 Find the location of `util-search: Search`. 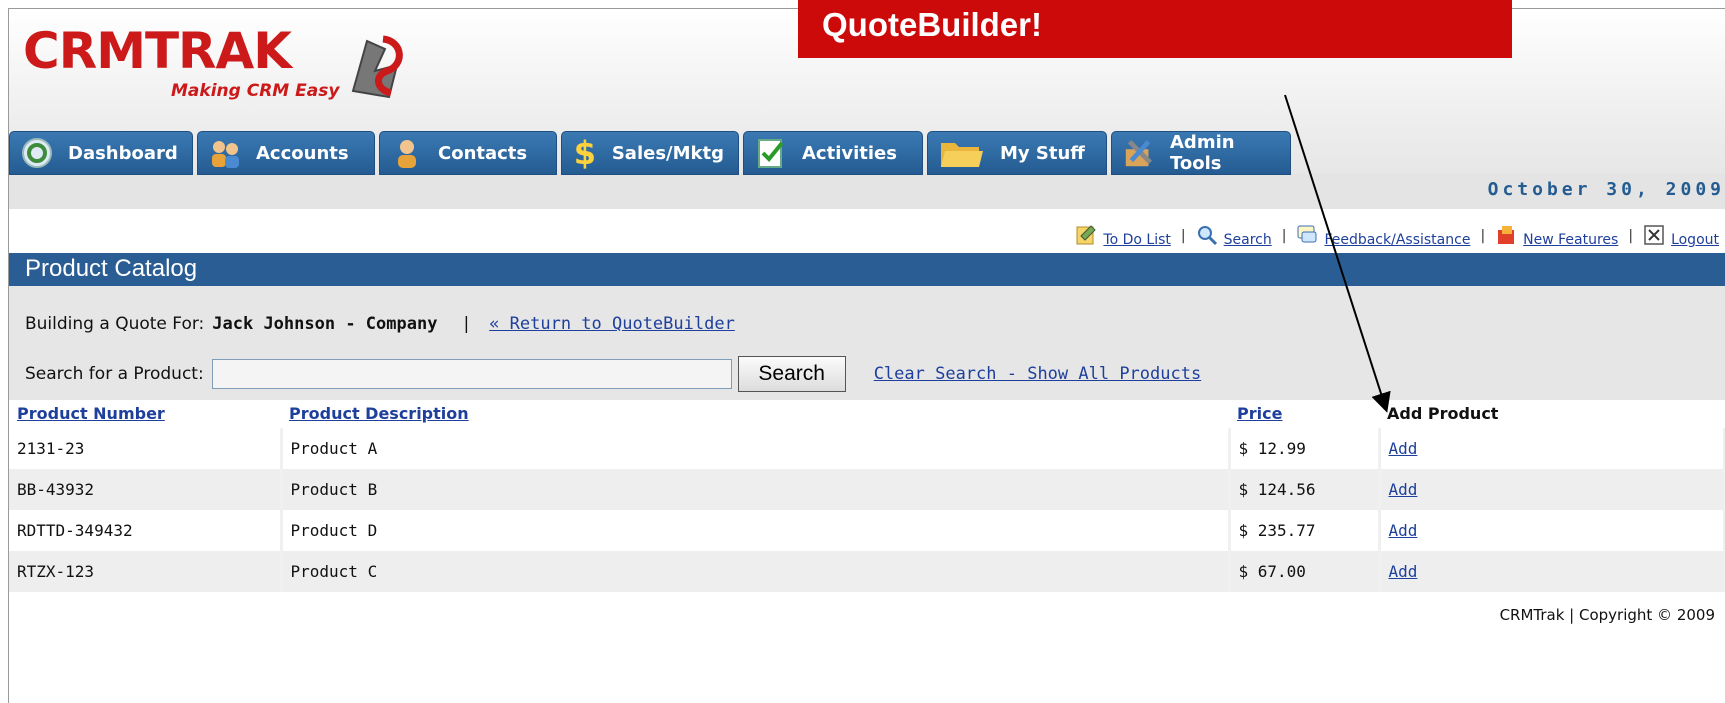

util-search: Search is located at coordinates (1234, 236).